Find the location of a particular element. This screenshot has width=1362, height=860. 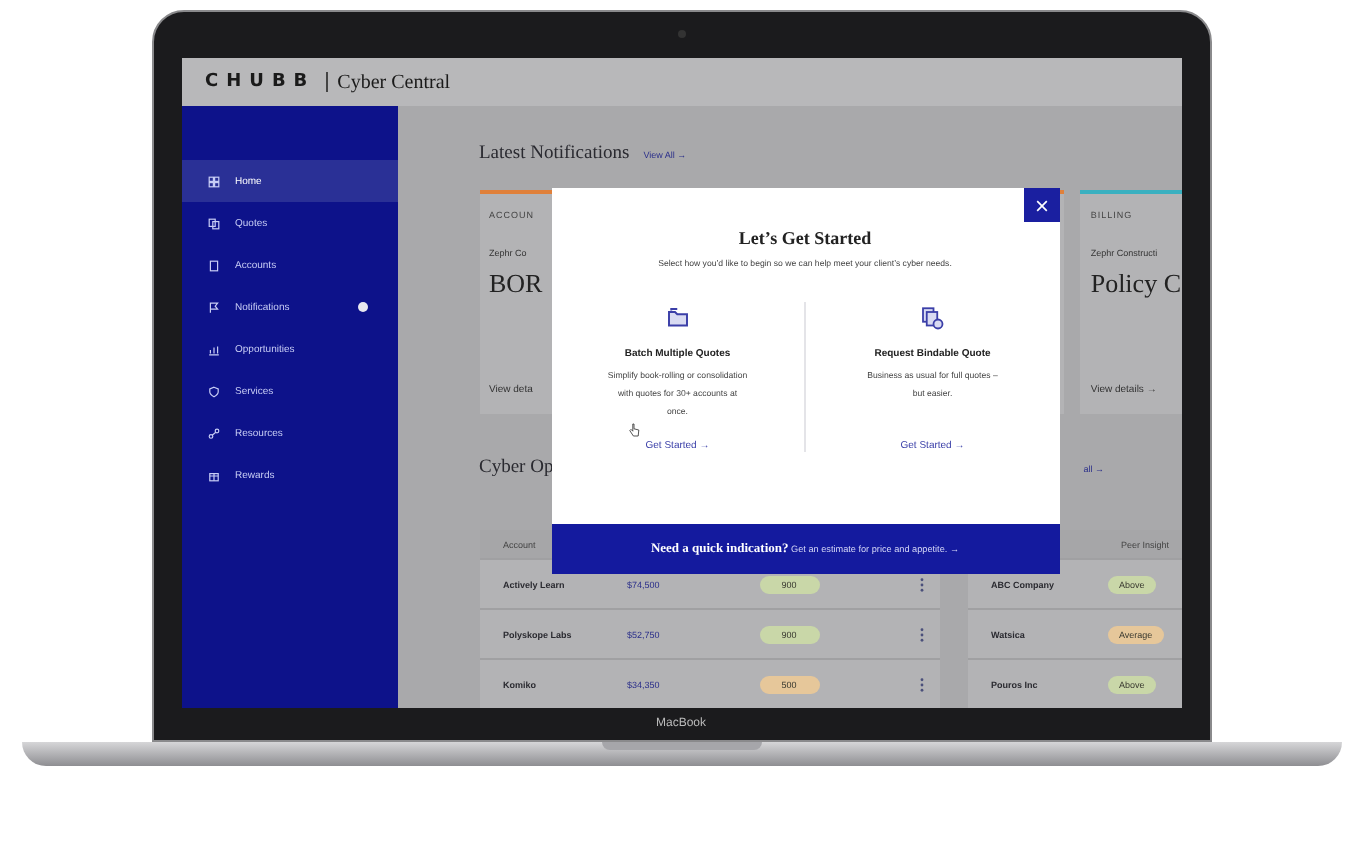

document-icon is located at coordinates (213, 265).